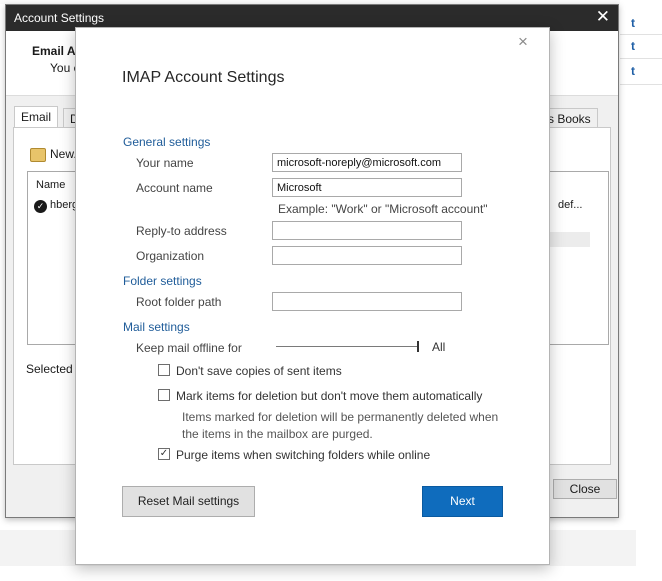  Describe the element at coordinates (523, 42) in the screenshot. I see `close-icon: ×` at that location.